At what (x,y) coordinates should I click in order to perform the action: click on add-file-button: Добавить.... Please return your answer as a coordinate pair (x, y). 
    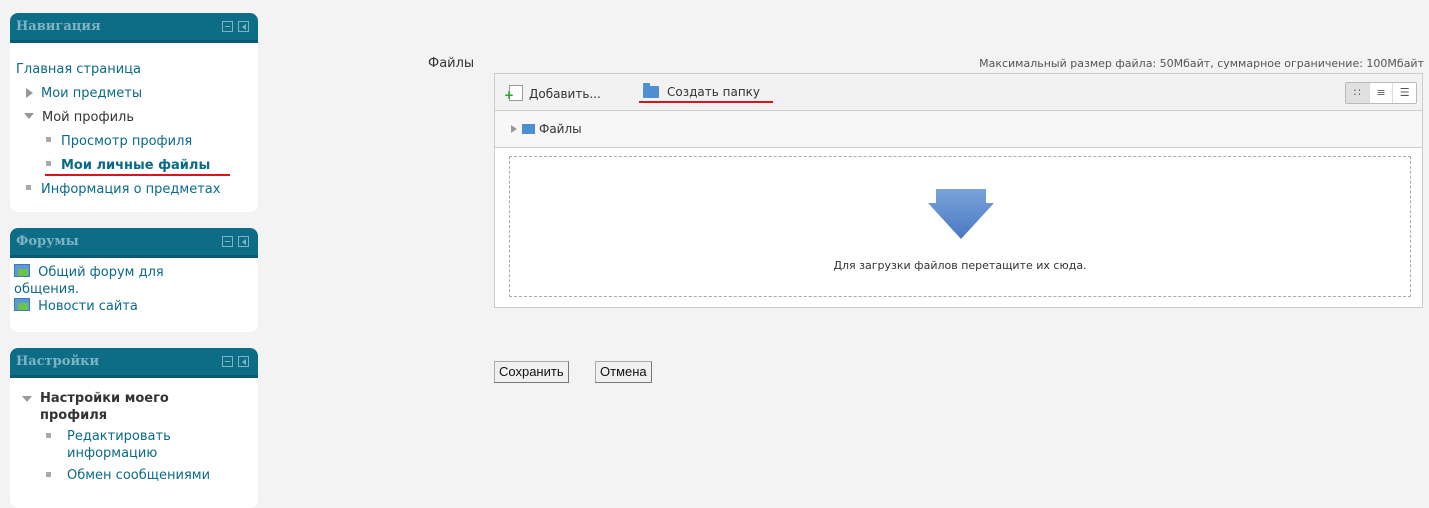
    Looking at the image, I should click on (552, 93).